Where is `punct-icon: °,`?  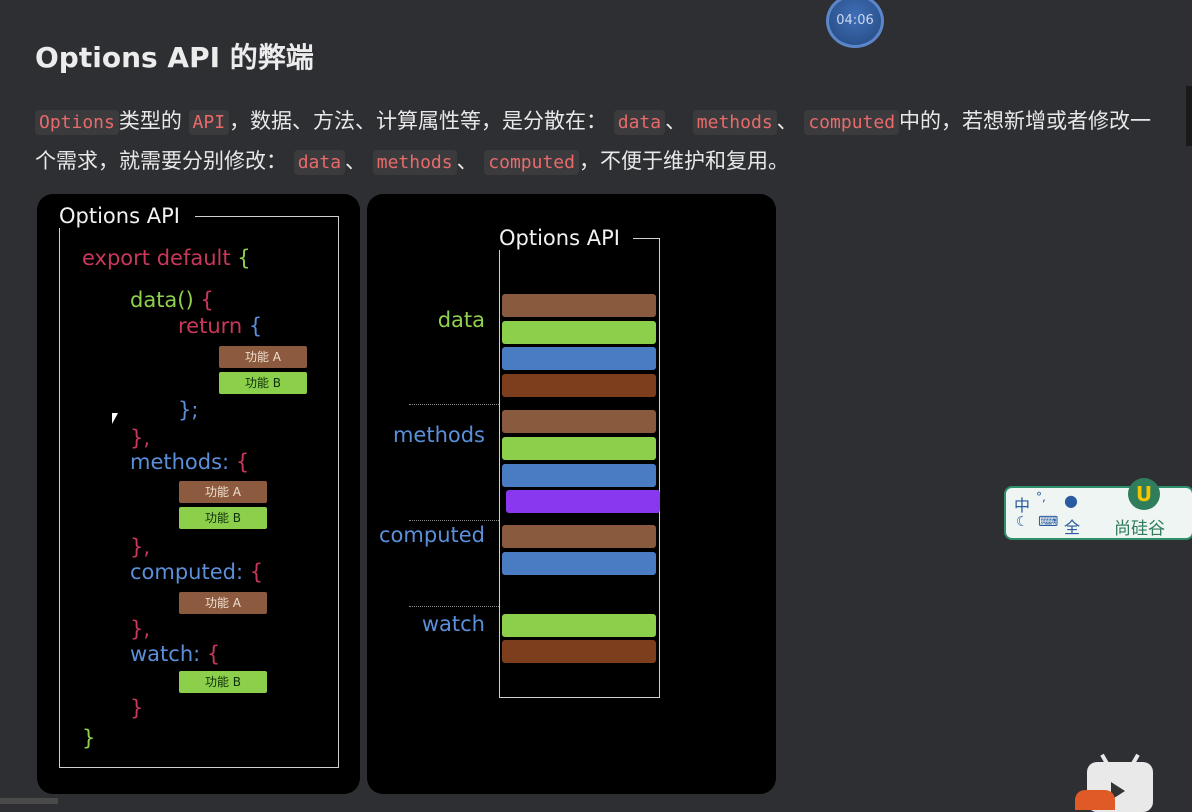 punct-icon: °, is located at coordinates (1041, 497).